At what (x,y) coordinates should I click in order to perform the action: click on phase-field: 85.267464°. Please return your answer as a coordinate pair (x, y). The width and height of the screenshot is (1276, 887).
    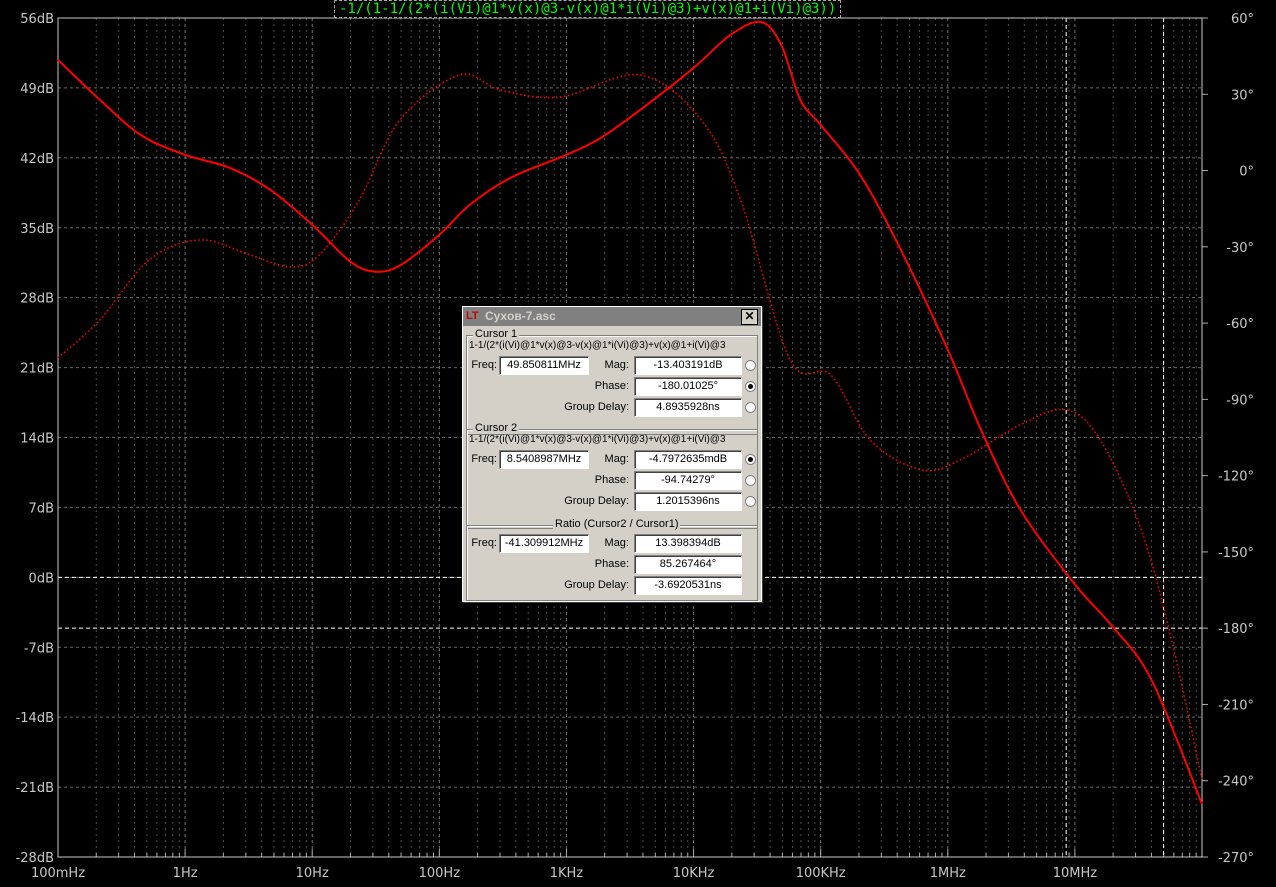
    Looking at the image, I should click on (688, 564).